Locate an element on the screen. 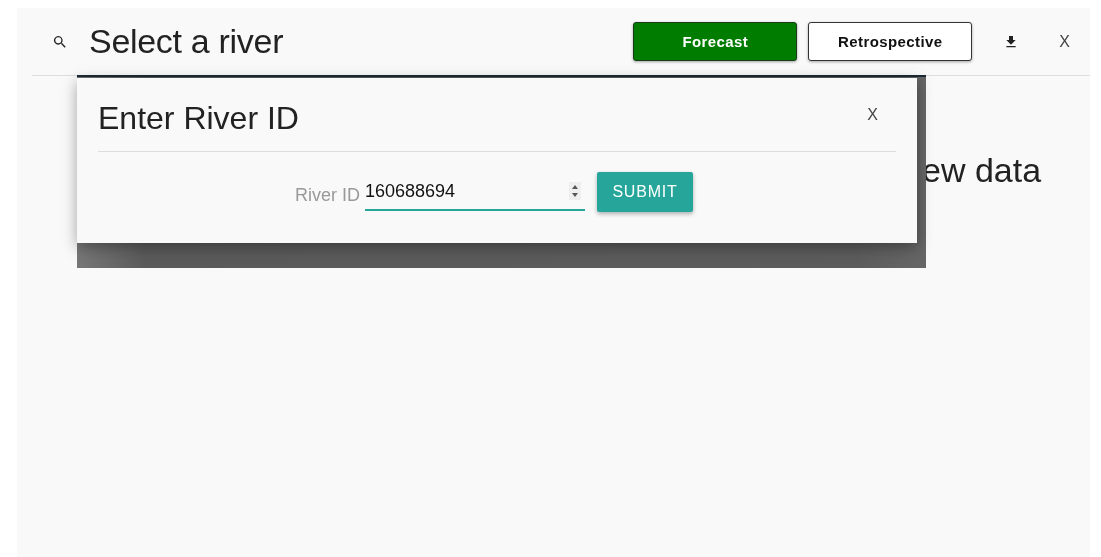 This screenshot has width=1101, height=557. dialog-title: Enter River ID is located at coordinates (199, 118).